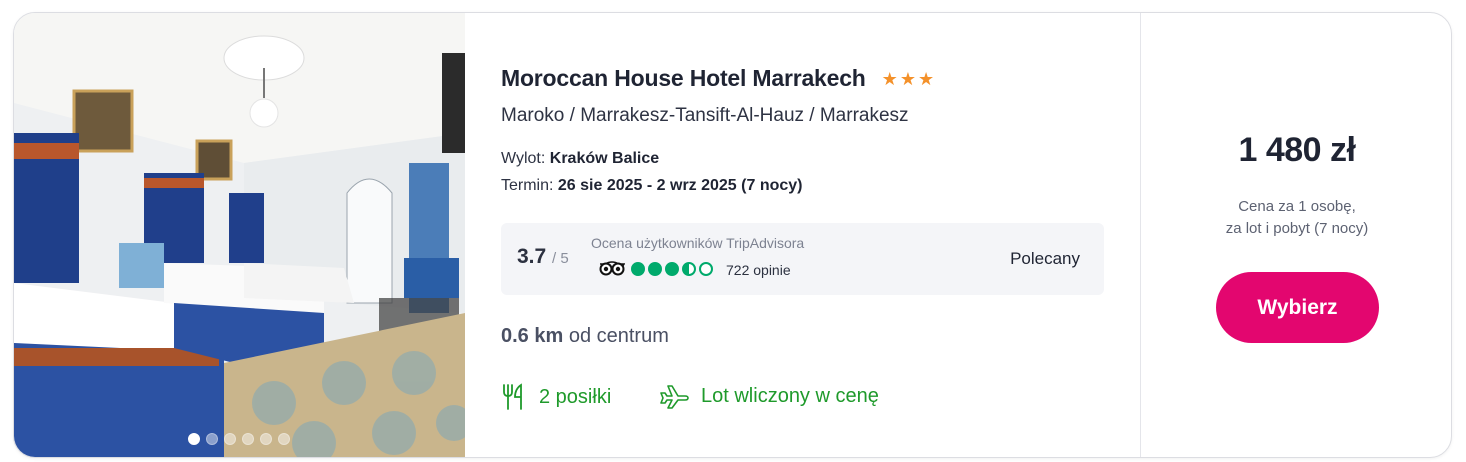  What do you see at coordinates (532, 336) in the screenshot?
I see `distance-value: 0.6 km` at bounding box center [532, 336].